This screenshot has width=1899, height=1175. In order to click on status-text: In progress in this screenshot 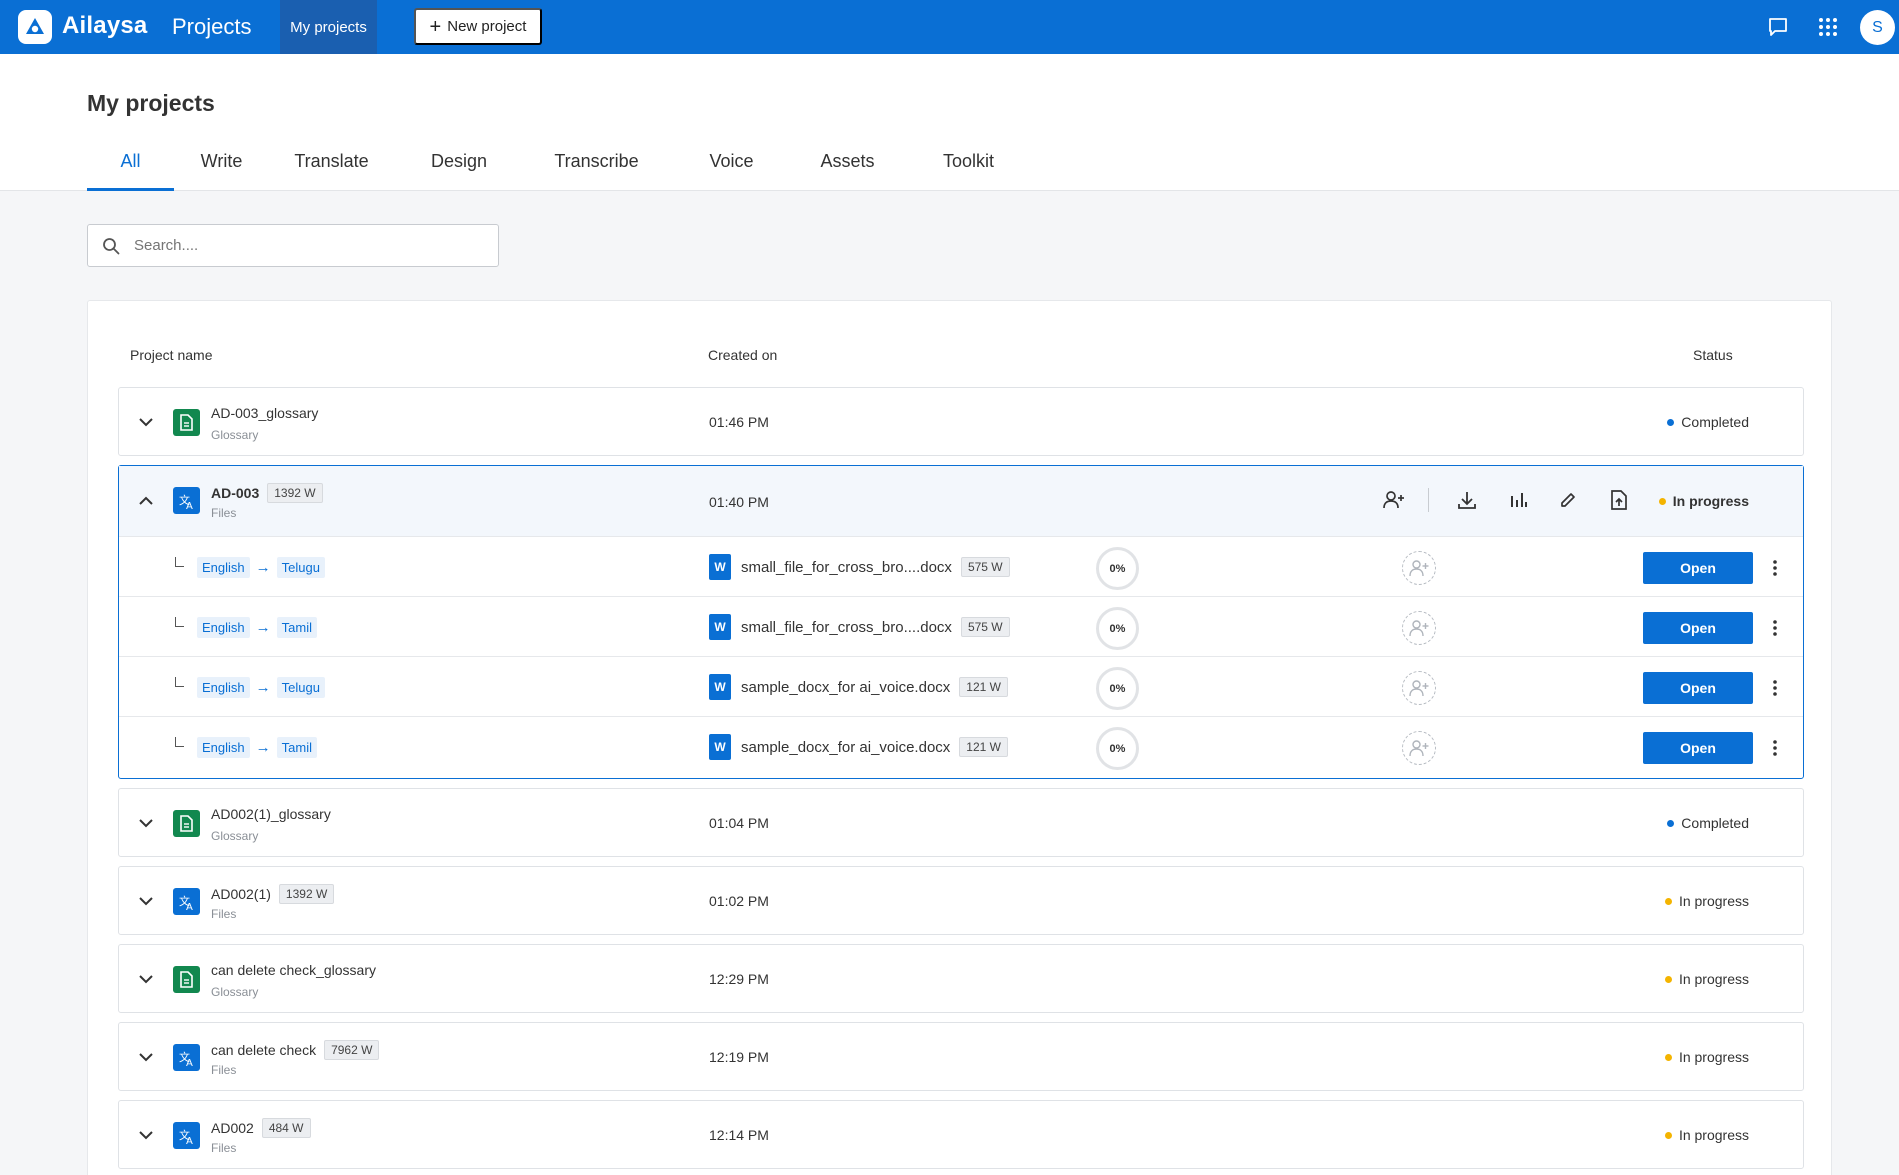, I will do `click(1713, 1135)`.